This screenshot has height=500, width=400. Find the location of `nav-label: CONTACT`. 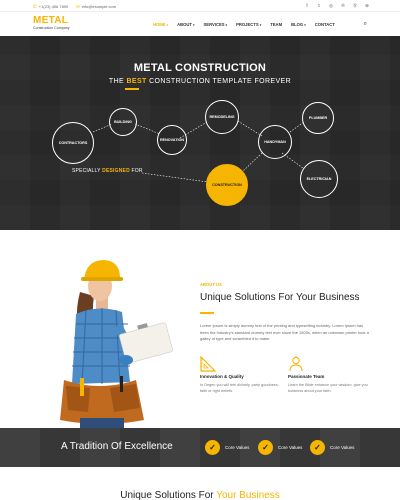

nav-label: CONTACT is located at coordinates (324, 24).